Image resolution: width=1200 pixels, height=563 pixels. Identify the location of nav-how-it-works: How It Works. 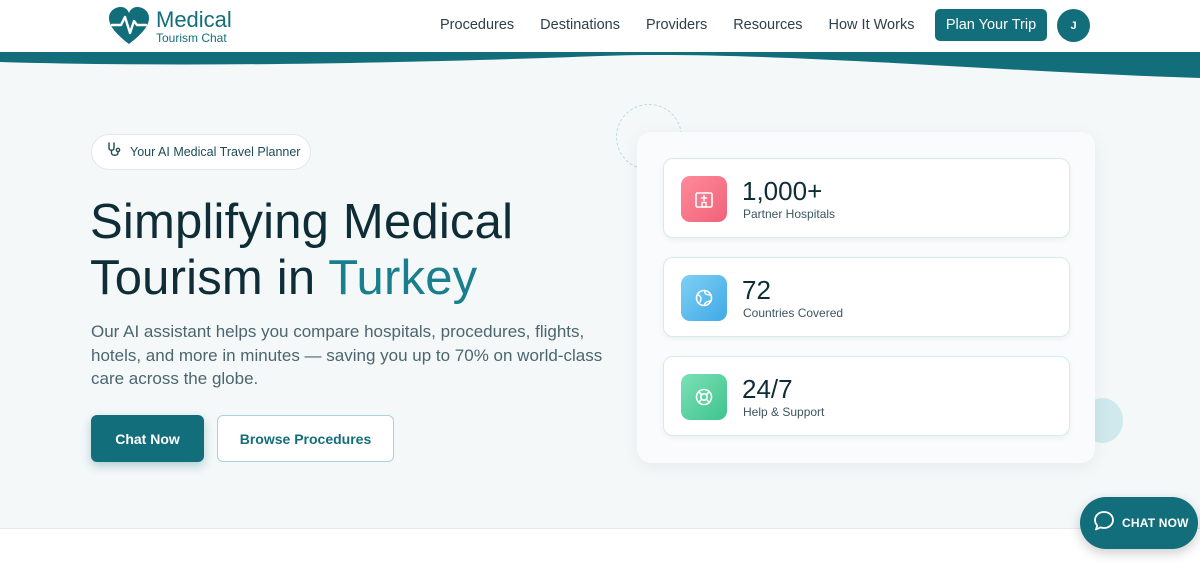
(872, 25).